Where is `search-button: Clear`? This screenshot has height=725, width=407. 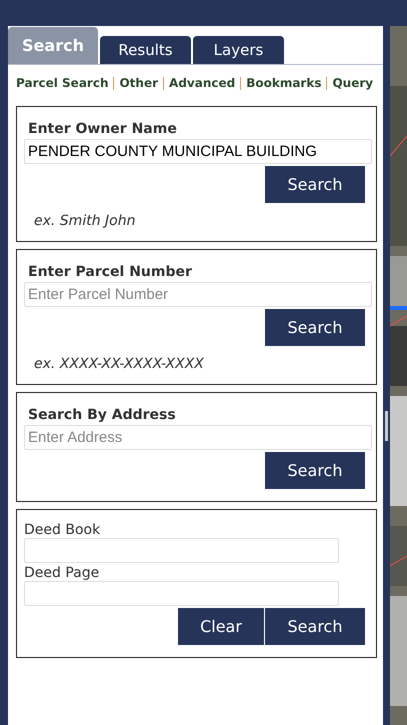
search-button: Clear is located at coordinates (221, 626).